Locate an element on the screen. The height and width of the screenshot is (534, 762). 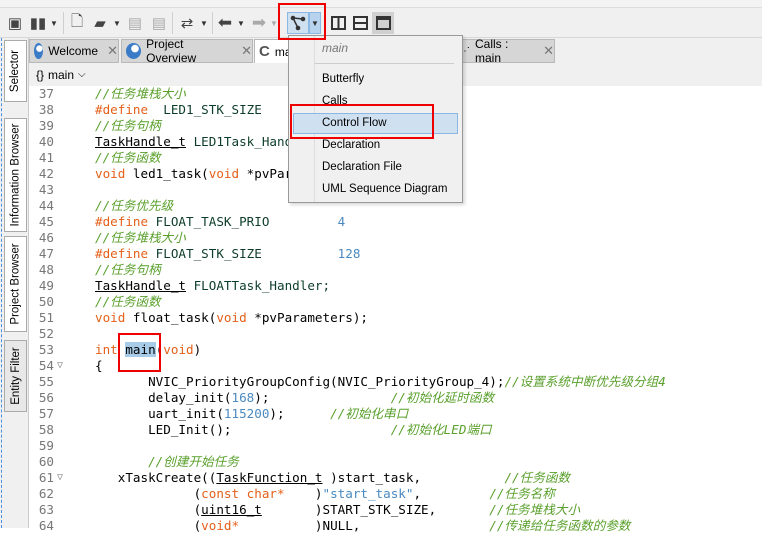
line-number: 61 is located at coordinates (46, 477).